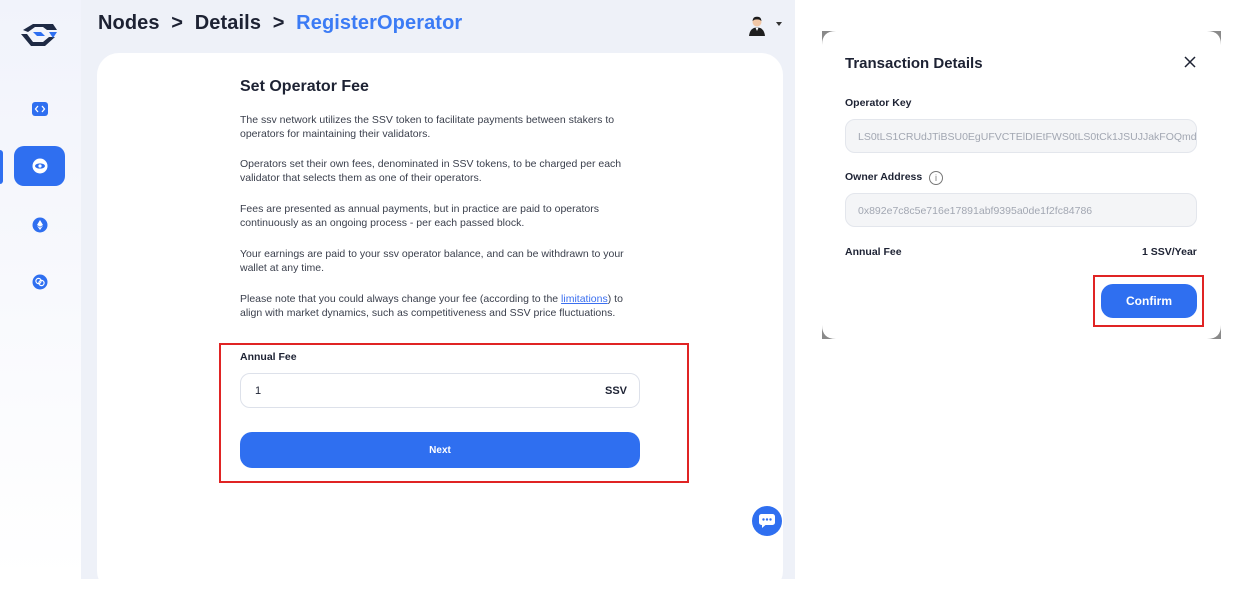 This screenshot has width=1258, height=593. I want to click on limitations-link: limitations, so click(584, 299).